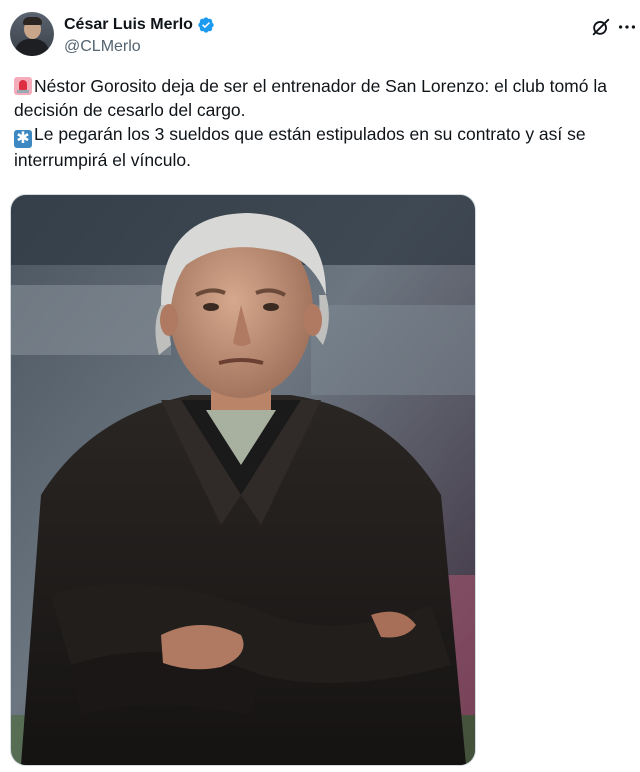 The height and width of the screenshot is (772, 640). What do you see at coordinates (32, 34) in the screenshot?
I see `author-avatar` at bounding box center [32, 34].